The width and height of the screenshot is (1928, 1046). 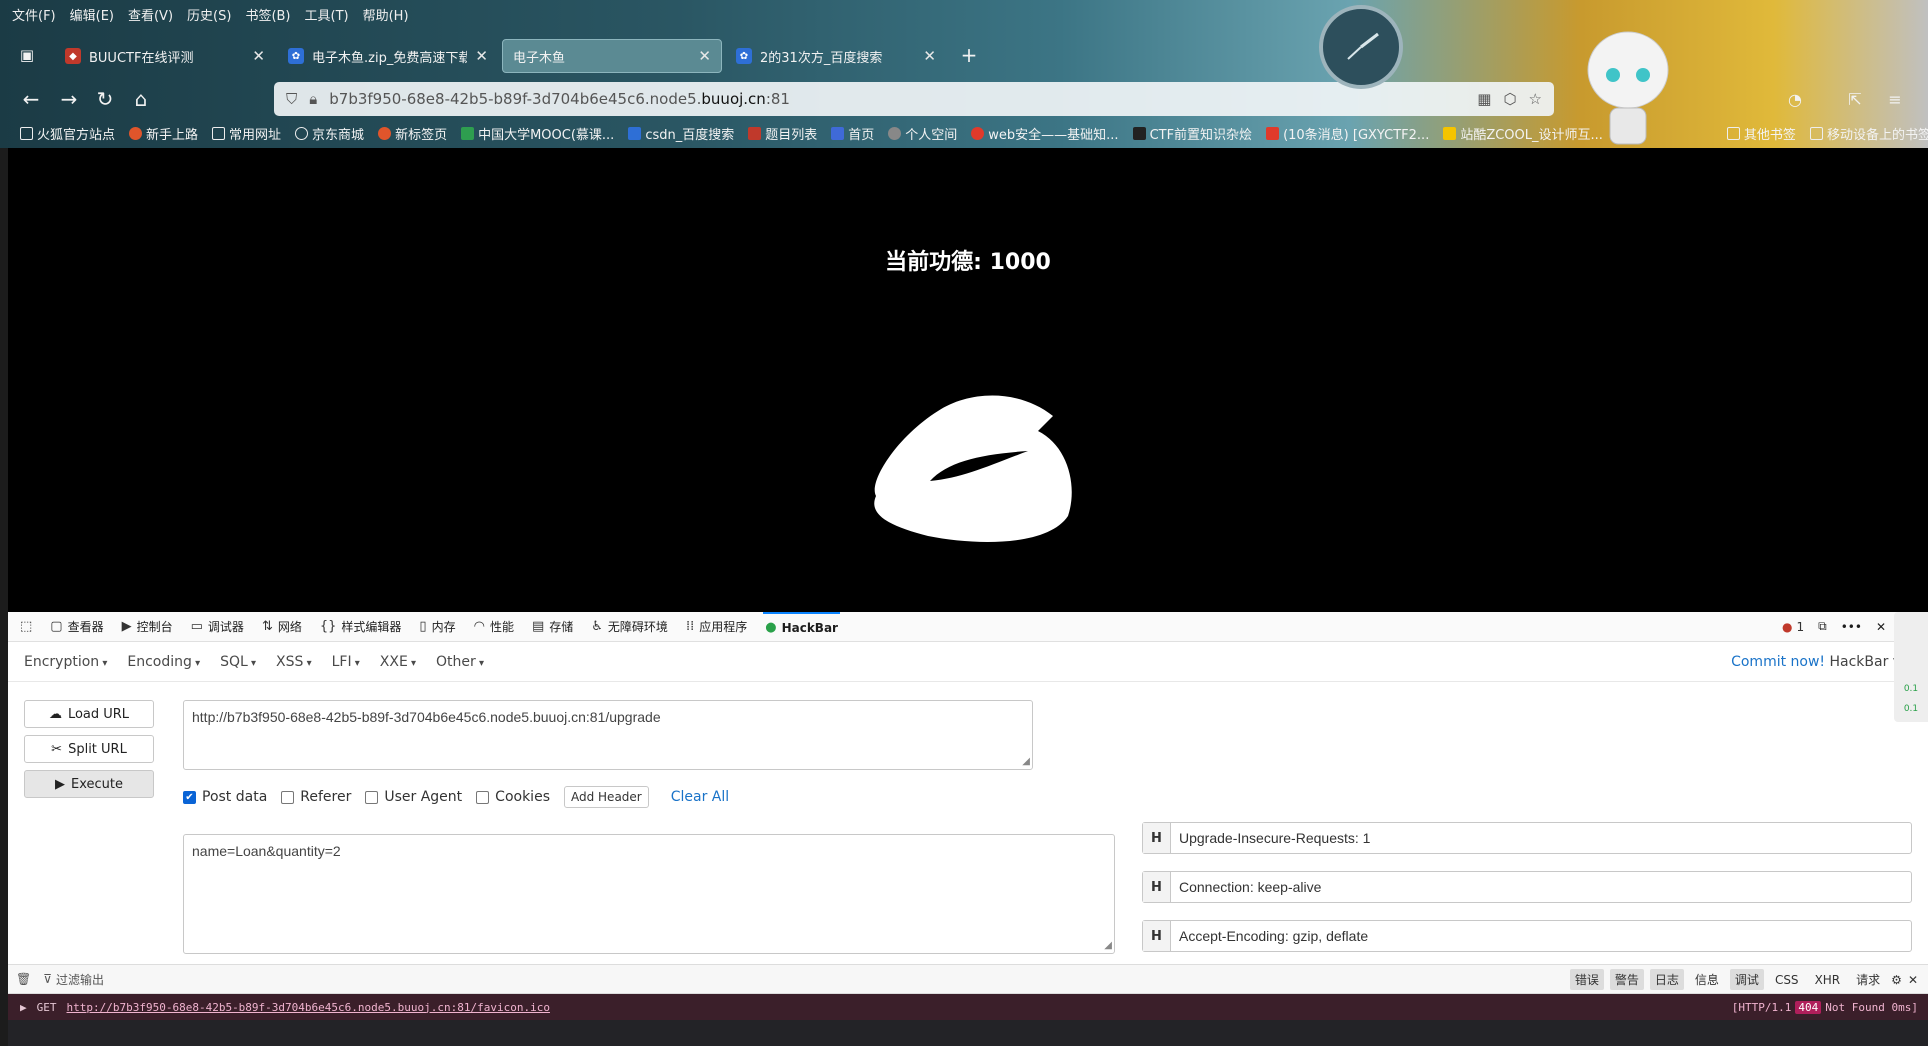 What do you see at coordinates (1868, 133) in the screenshot?
I see `bookmark-item: 移动设备上的书签` at bounding box center [1868, 133].